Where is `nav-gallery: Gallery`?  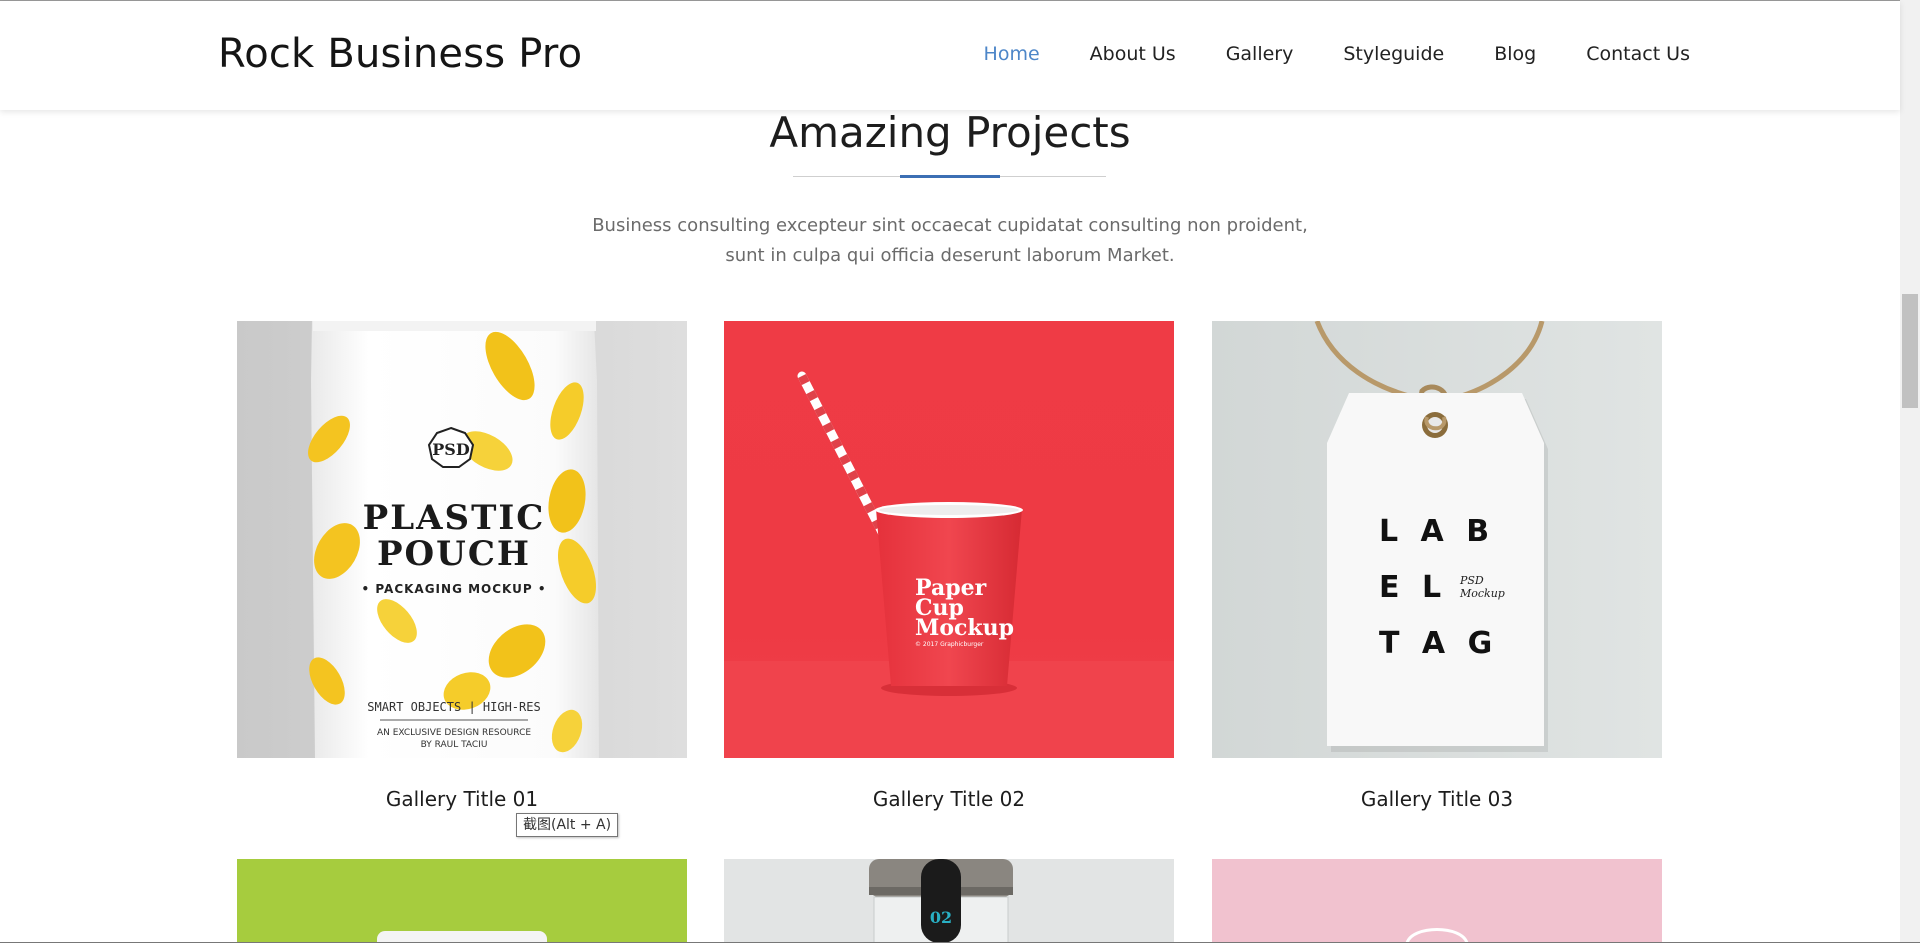
nav-gallery: Gallery is located at coordinates (1260, 54).